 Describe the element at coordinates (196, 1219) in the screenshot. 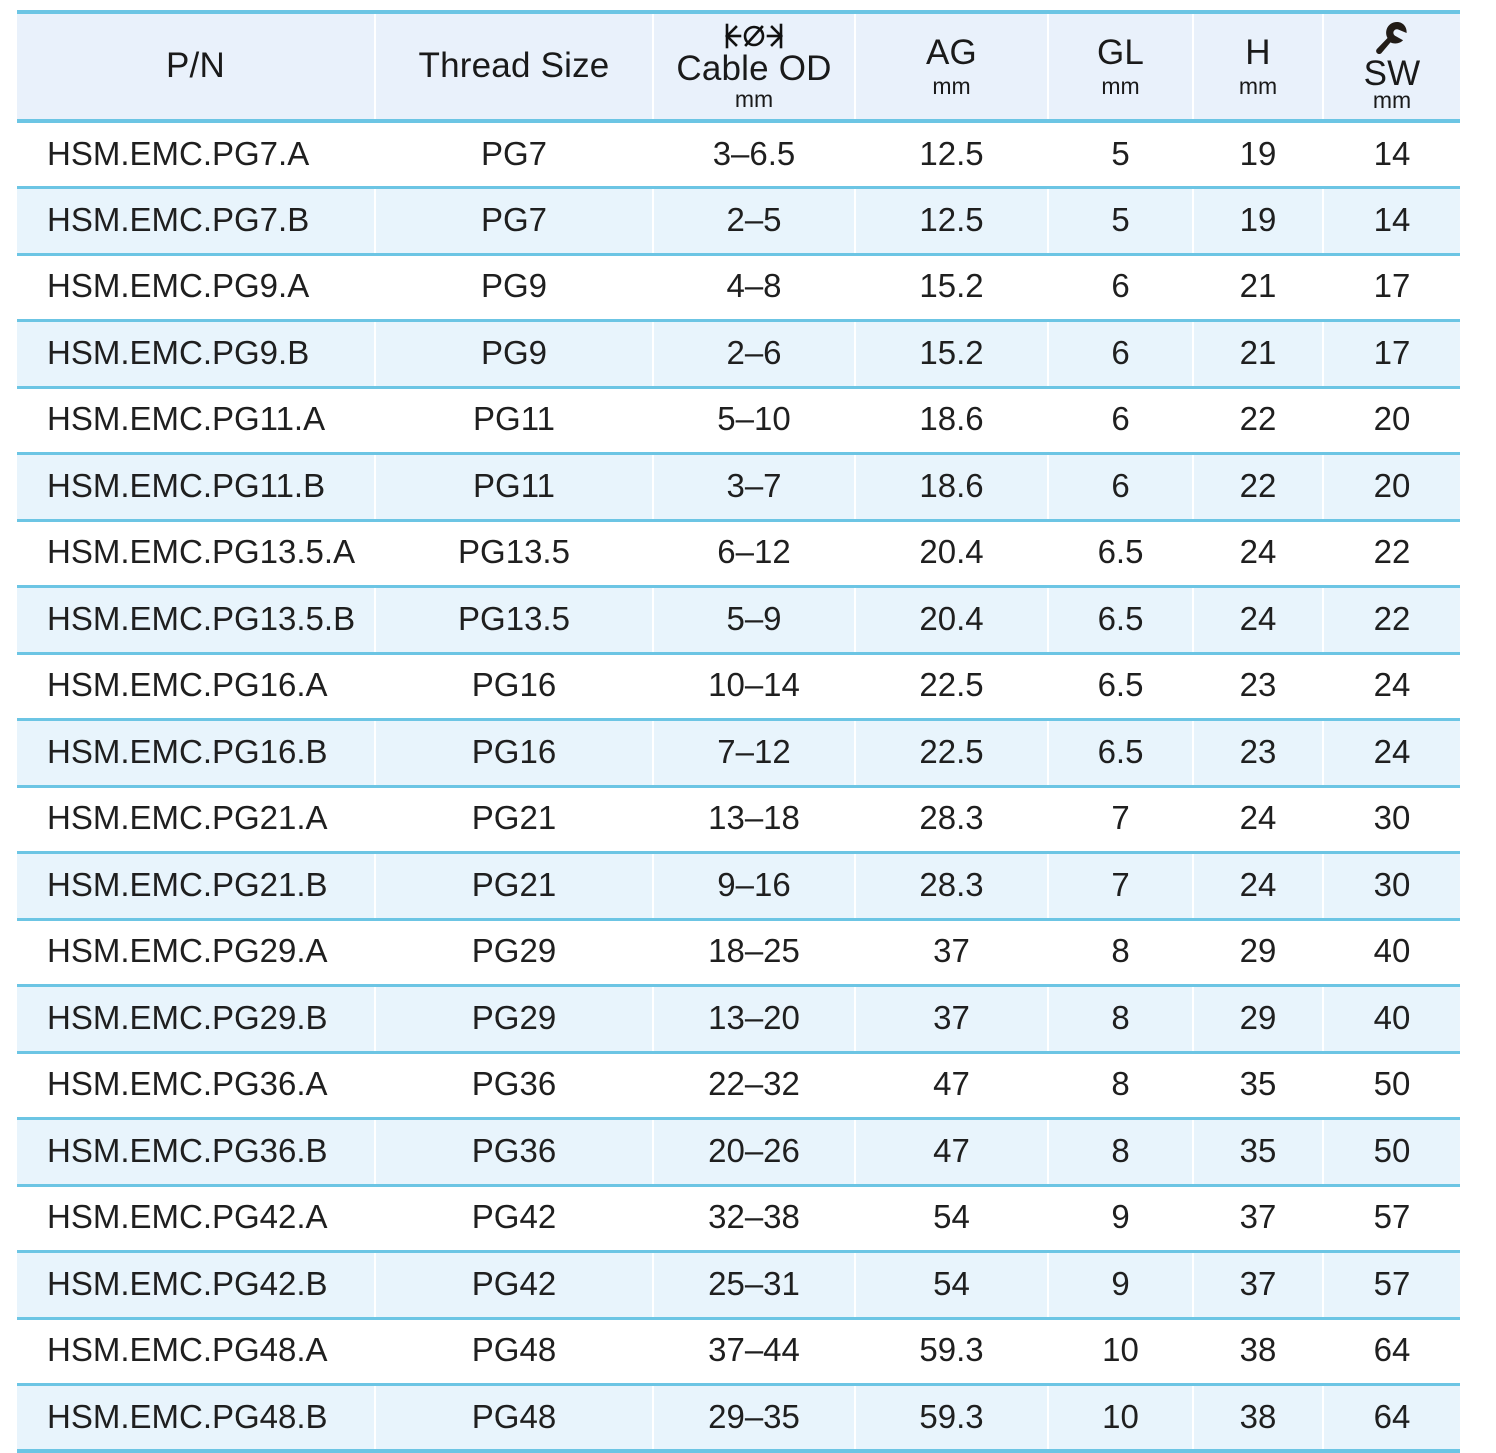

I see `cell-pn: HSM.EMC.PG42.A` at that location.